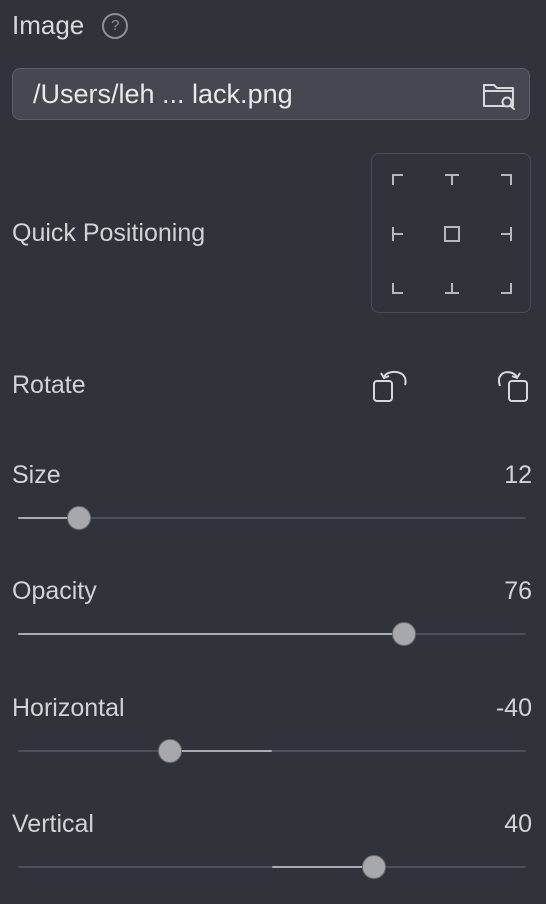 The width and height of the screenshot is (546, 904). What do you see at coordinates (506, 180) in the screenshot?
I see `position-top-right-icon` at bounding box center [506, 180].